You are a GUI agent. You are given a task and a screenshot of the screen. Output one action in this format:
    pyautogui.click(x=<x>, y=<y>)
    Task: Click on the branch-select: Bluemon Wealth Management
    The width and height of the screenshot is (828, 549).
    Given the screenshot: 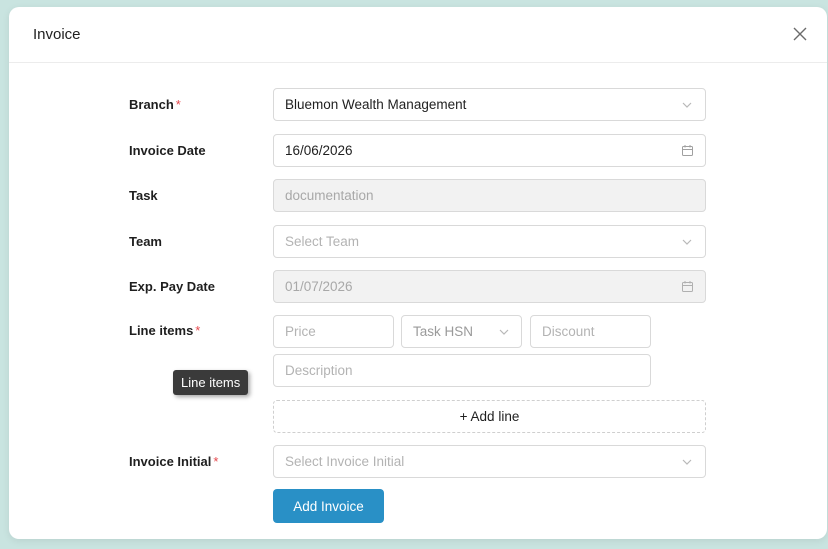 What is the action you would take?
    pyautogui.click(x=489, y=104)
    